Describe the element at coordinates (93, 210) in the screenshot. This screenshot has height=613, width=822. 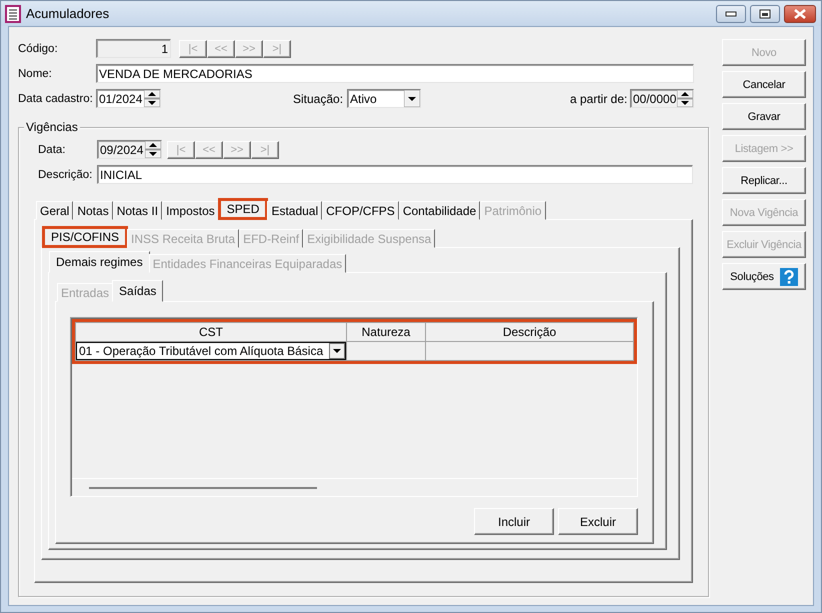
I see `tab: Notas` at that location.